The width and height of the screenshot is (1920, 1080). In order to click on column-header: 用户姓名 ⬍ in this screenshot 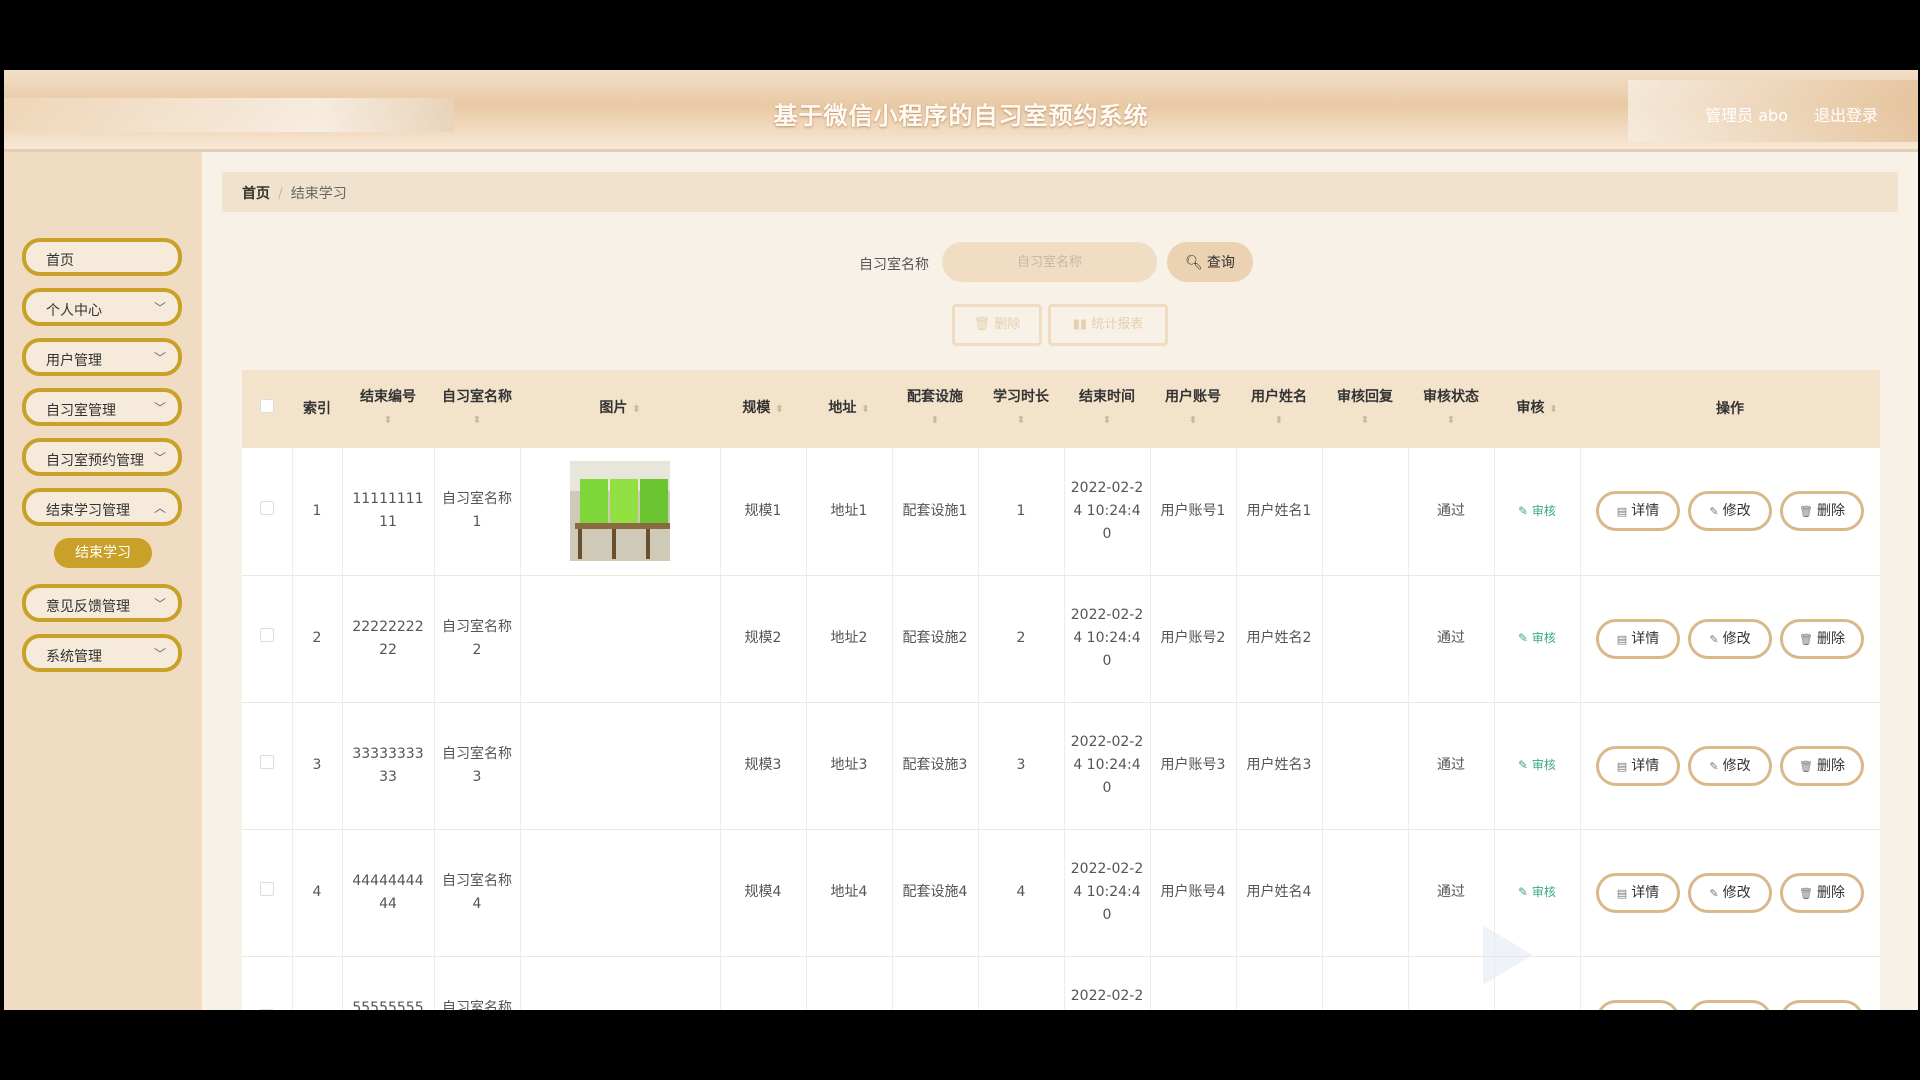, I will do `click(1279, 409)`.